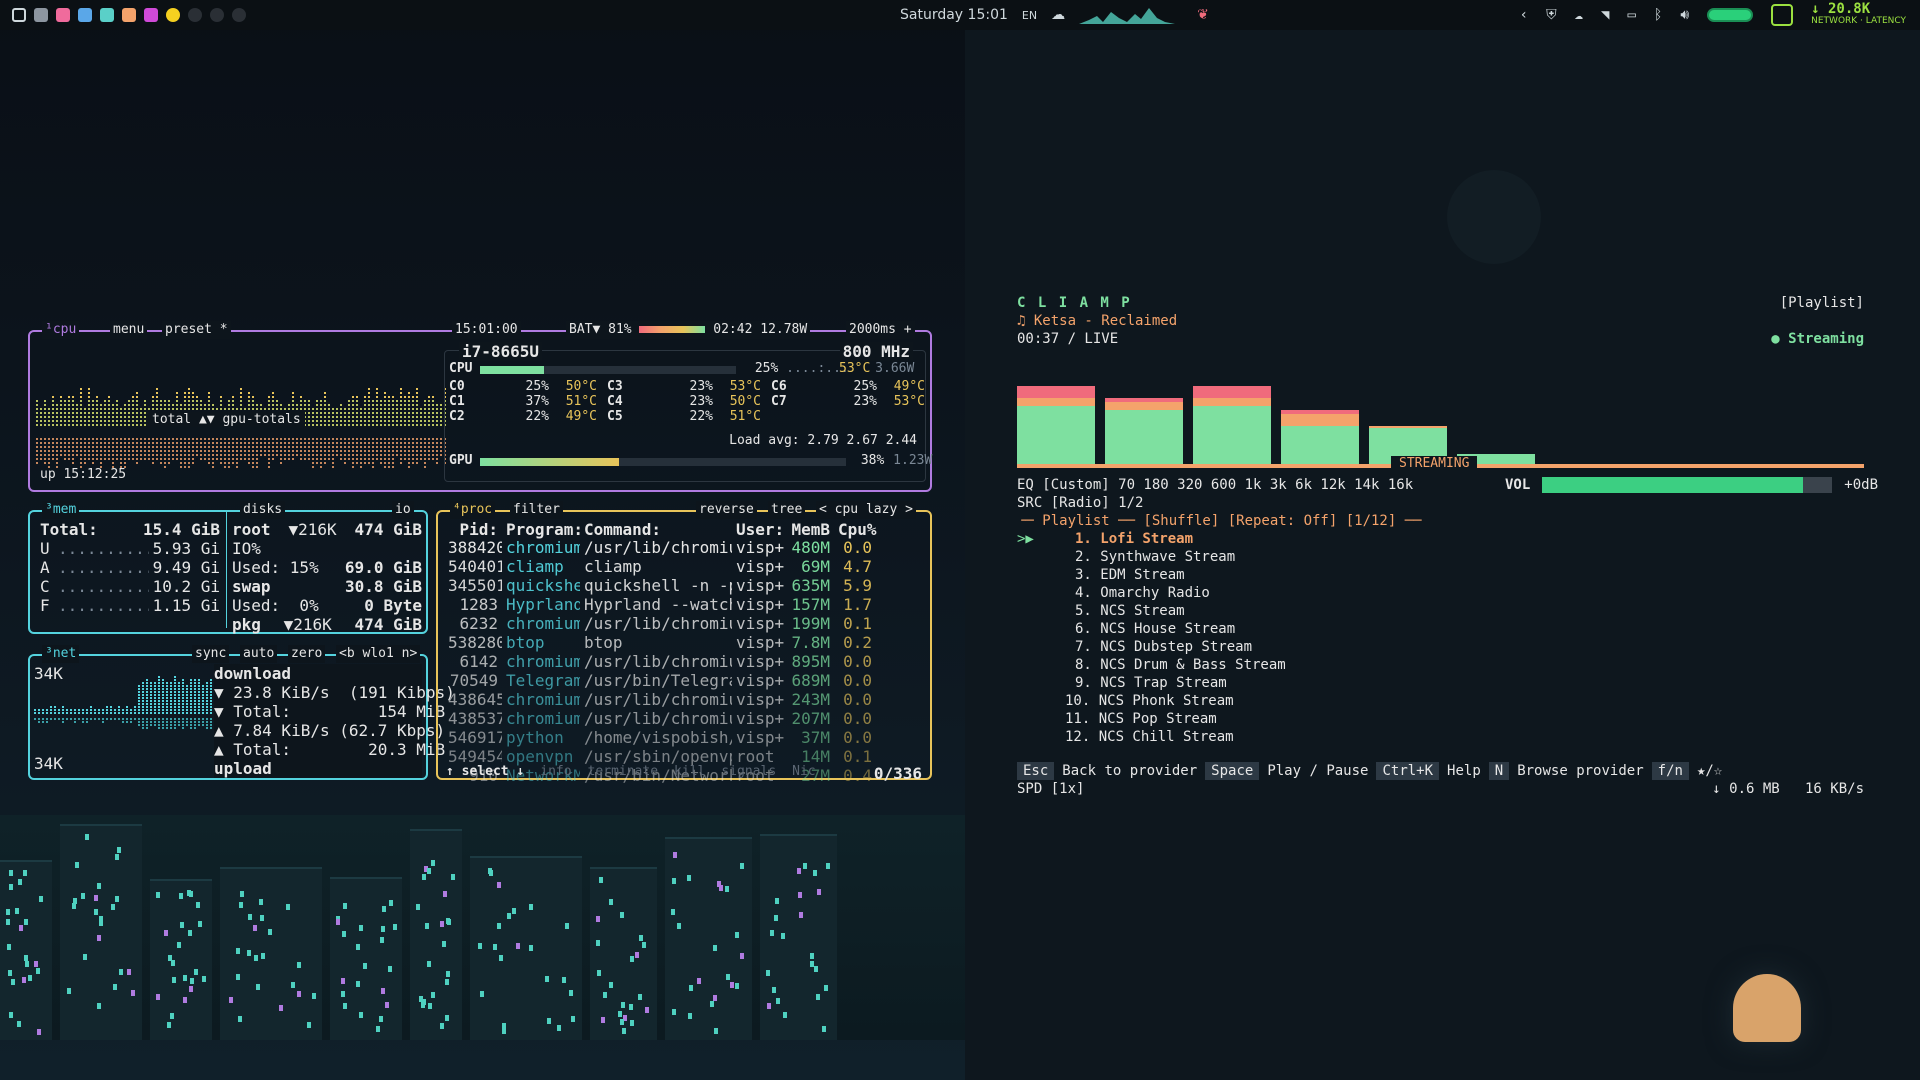 The height and width of the screenshot is (1080, 1920). What do you see at coordinates (61, 510) in the screenshot?
I see `mem-tab: ³mem` at bounding box center [61, 510].